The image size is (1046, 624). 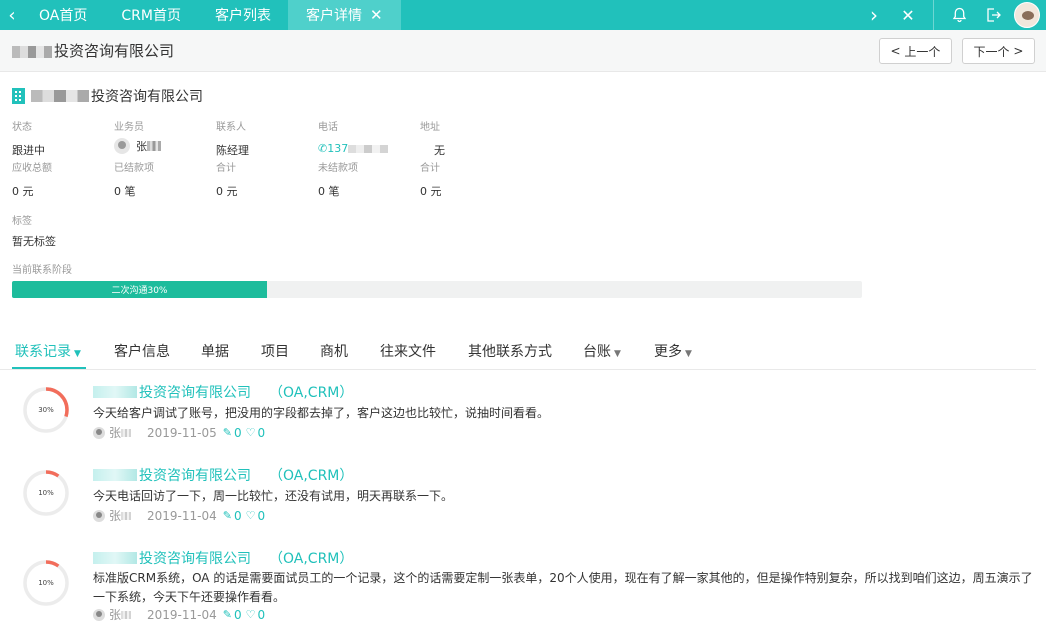 What do you see at coordinates (376, 15) in the screenshot?
I see `close-tab-icon: ✕` at bounding box center [376, 15].